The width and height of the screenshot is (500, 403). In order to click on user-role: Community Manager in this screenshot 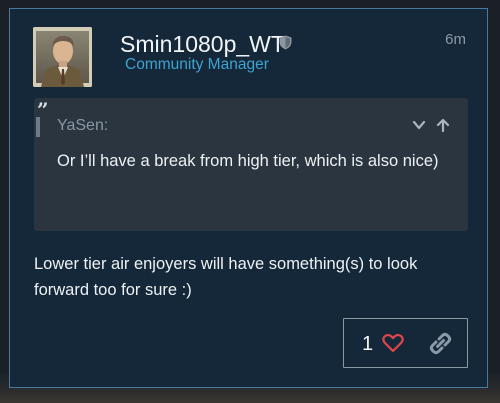, I will do `click(197, 65)`.